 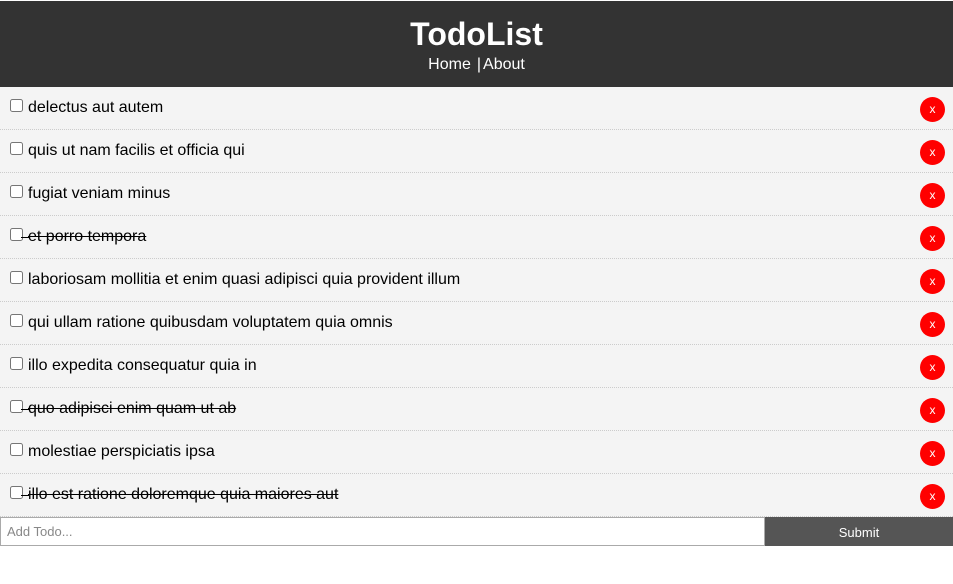 I want to click on todo-item: et porro tempora x, so click(x=476, y=237).